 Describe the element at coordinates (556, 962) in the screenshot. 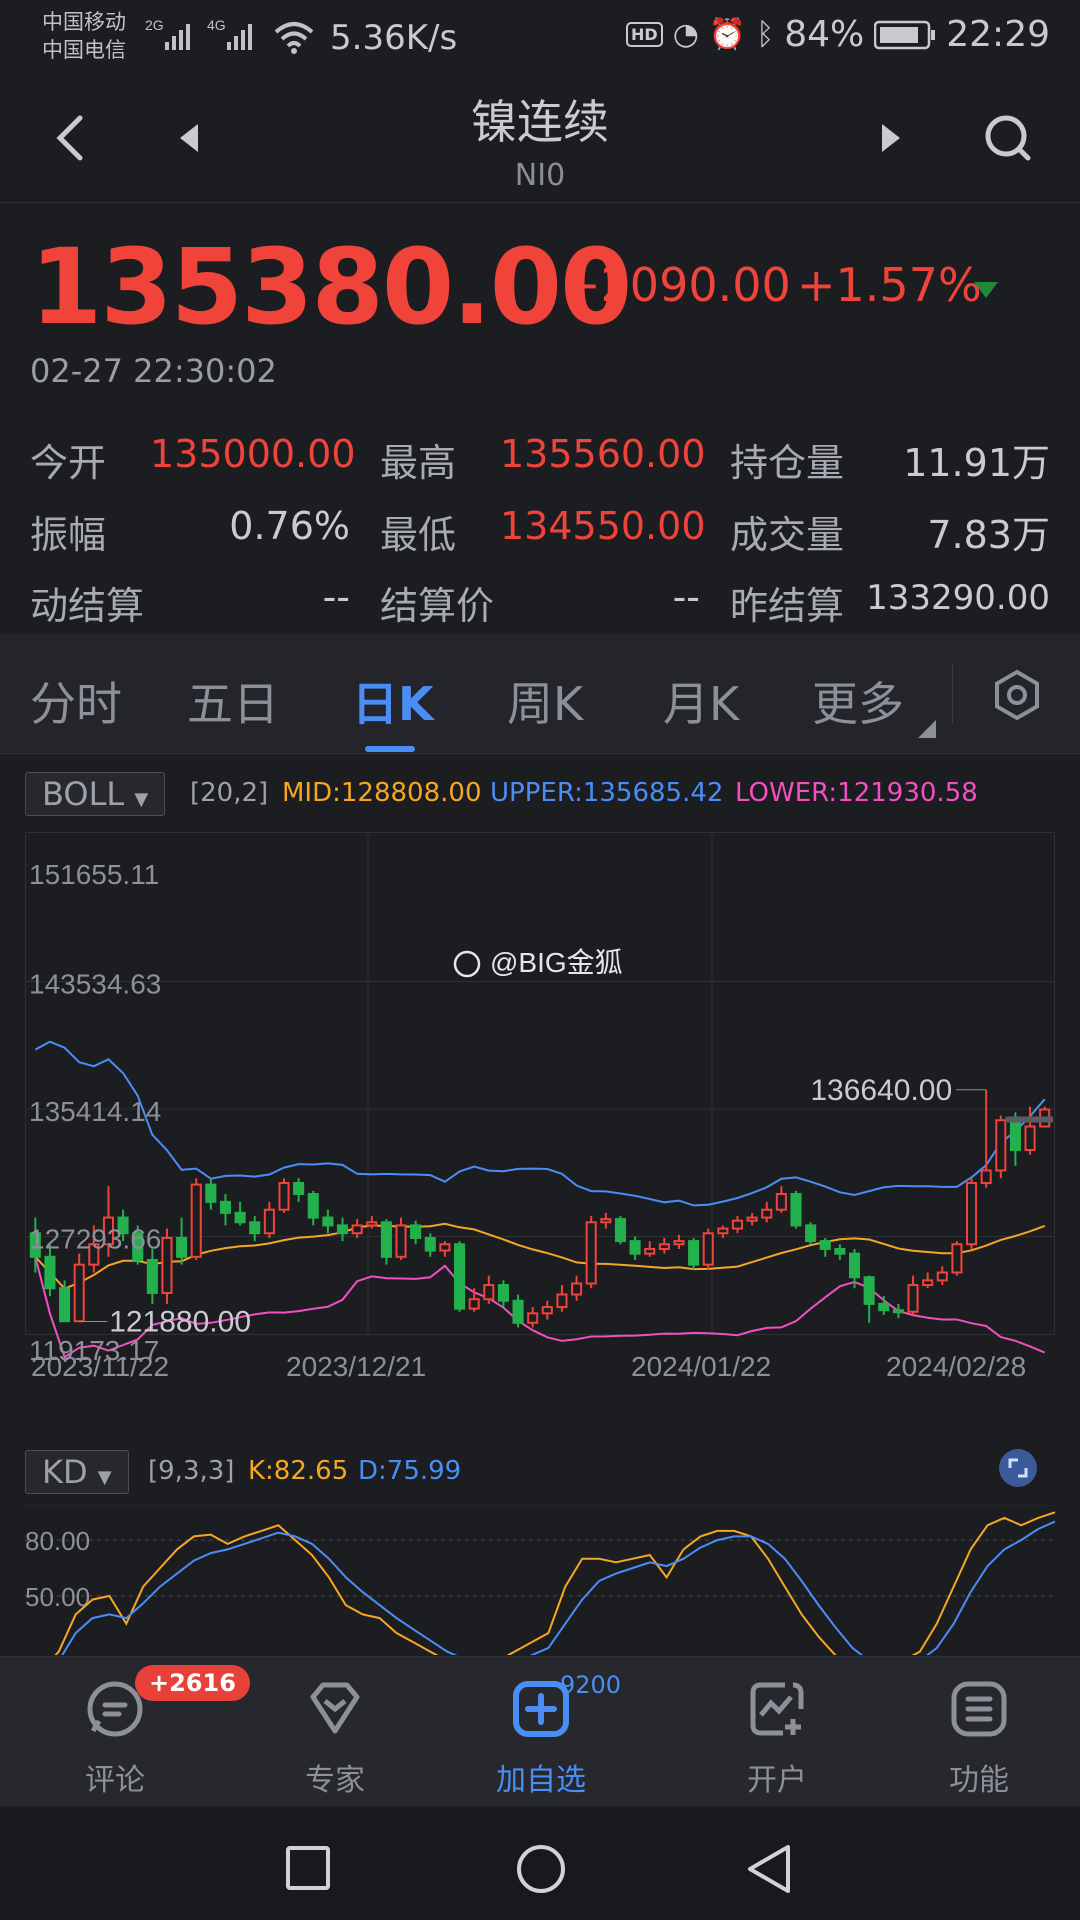

I see `watermark: @BIG金狐` at that location.